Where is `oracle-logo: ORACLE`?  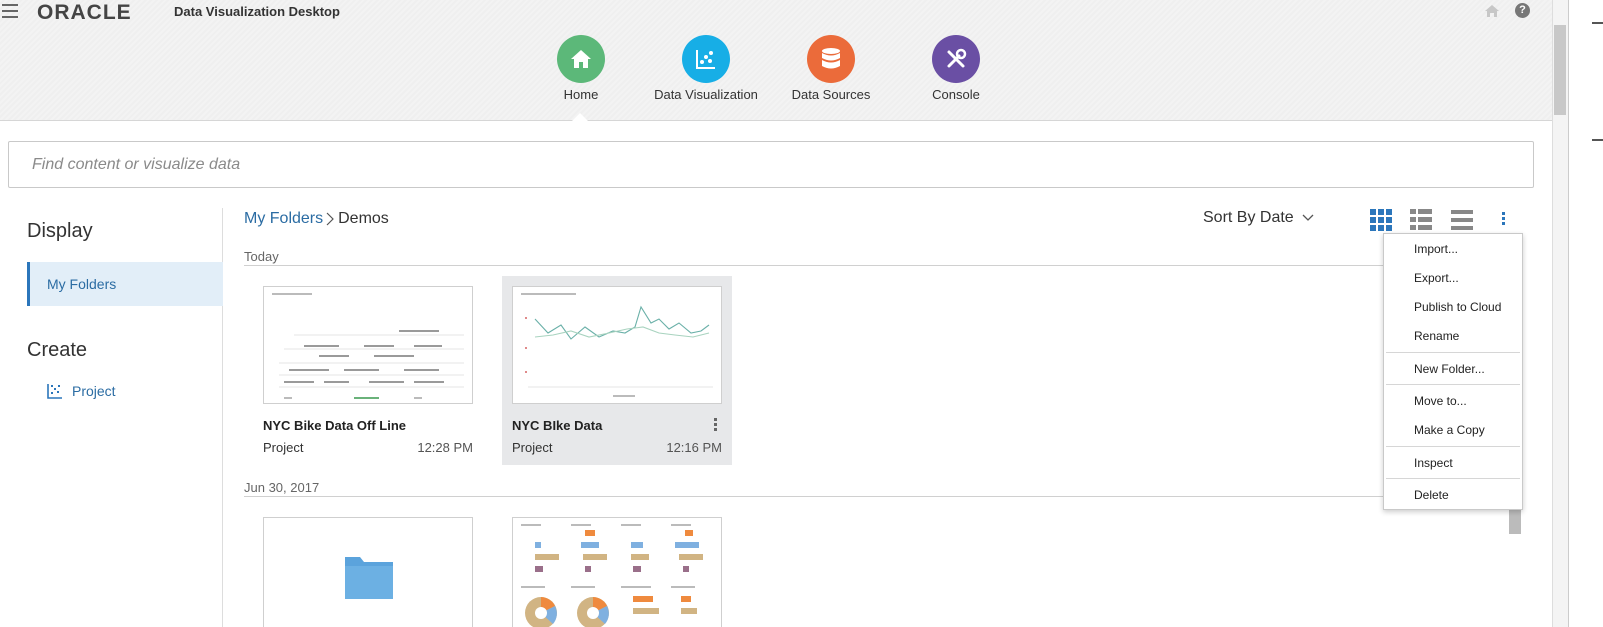 oracle-logo: ORACLE is located at coordinates (84, 12).